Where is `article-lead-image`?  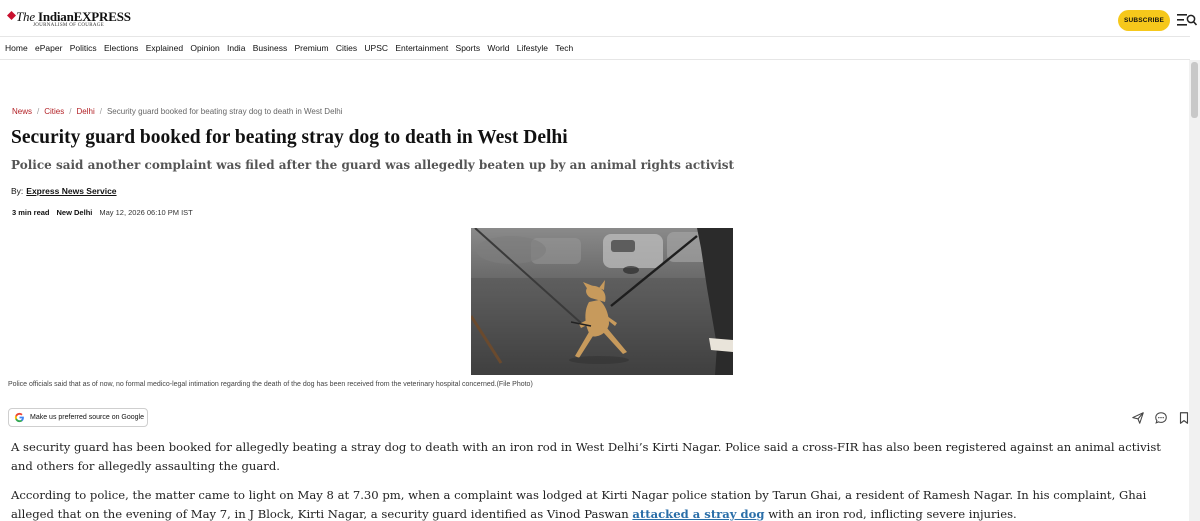 article-lead-image is located at coordinates (602, 301).